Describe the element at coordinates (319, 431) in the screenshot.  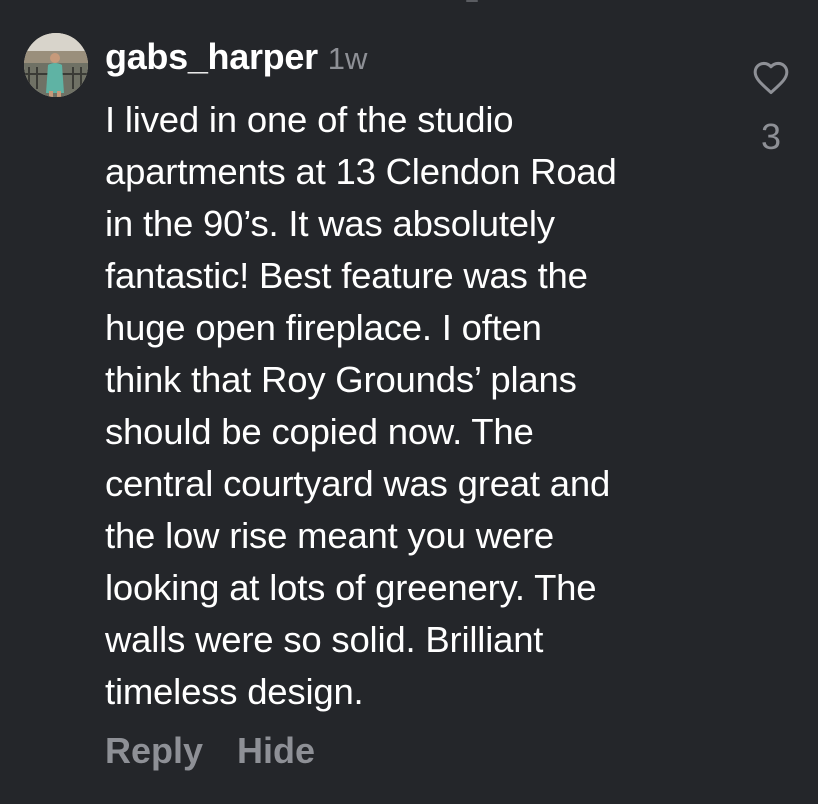
I see `comment-text-line: should be copied now. The` at that location.